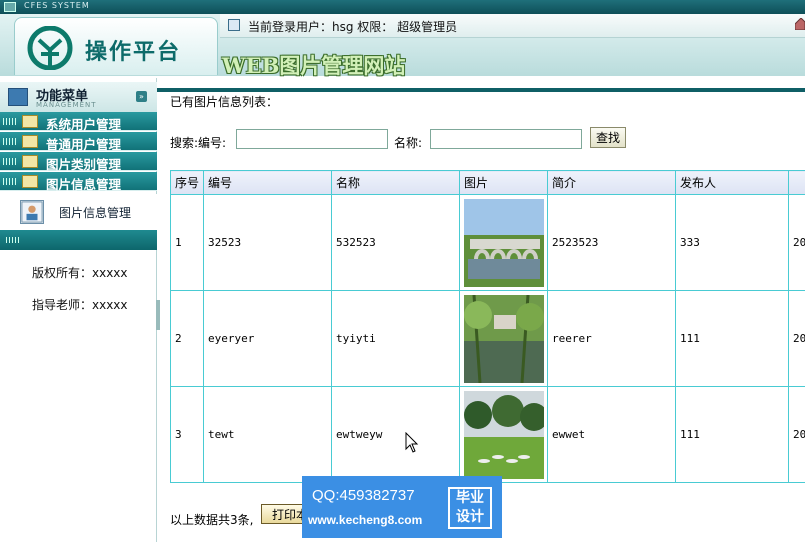  What do you see at coordinates (267, 338) in the screenshot?
I see `cell-code: eyeryer` at bounding box center [267, 338].